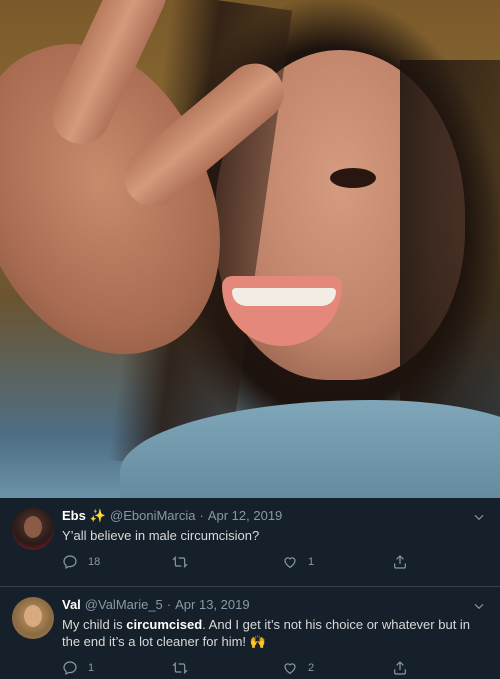 This screenshot has width=500, height=679. Describe the element at coordinates (152, 516) in the screenshot. I see `username: @EboniMarcia` at that location.